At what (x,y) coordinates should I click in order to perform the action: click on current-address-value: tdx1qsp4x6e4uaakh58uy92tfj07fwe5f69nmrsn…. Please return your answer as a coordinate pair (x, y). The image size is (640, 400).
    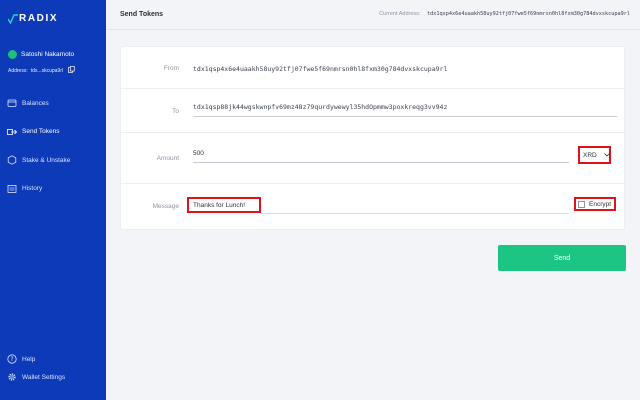
    Looking at the image, I should click on (528, 14).